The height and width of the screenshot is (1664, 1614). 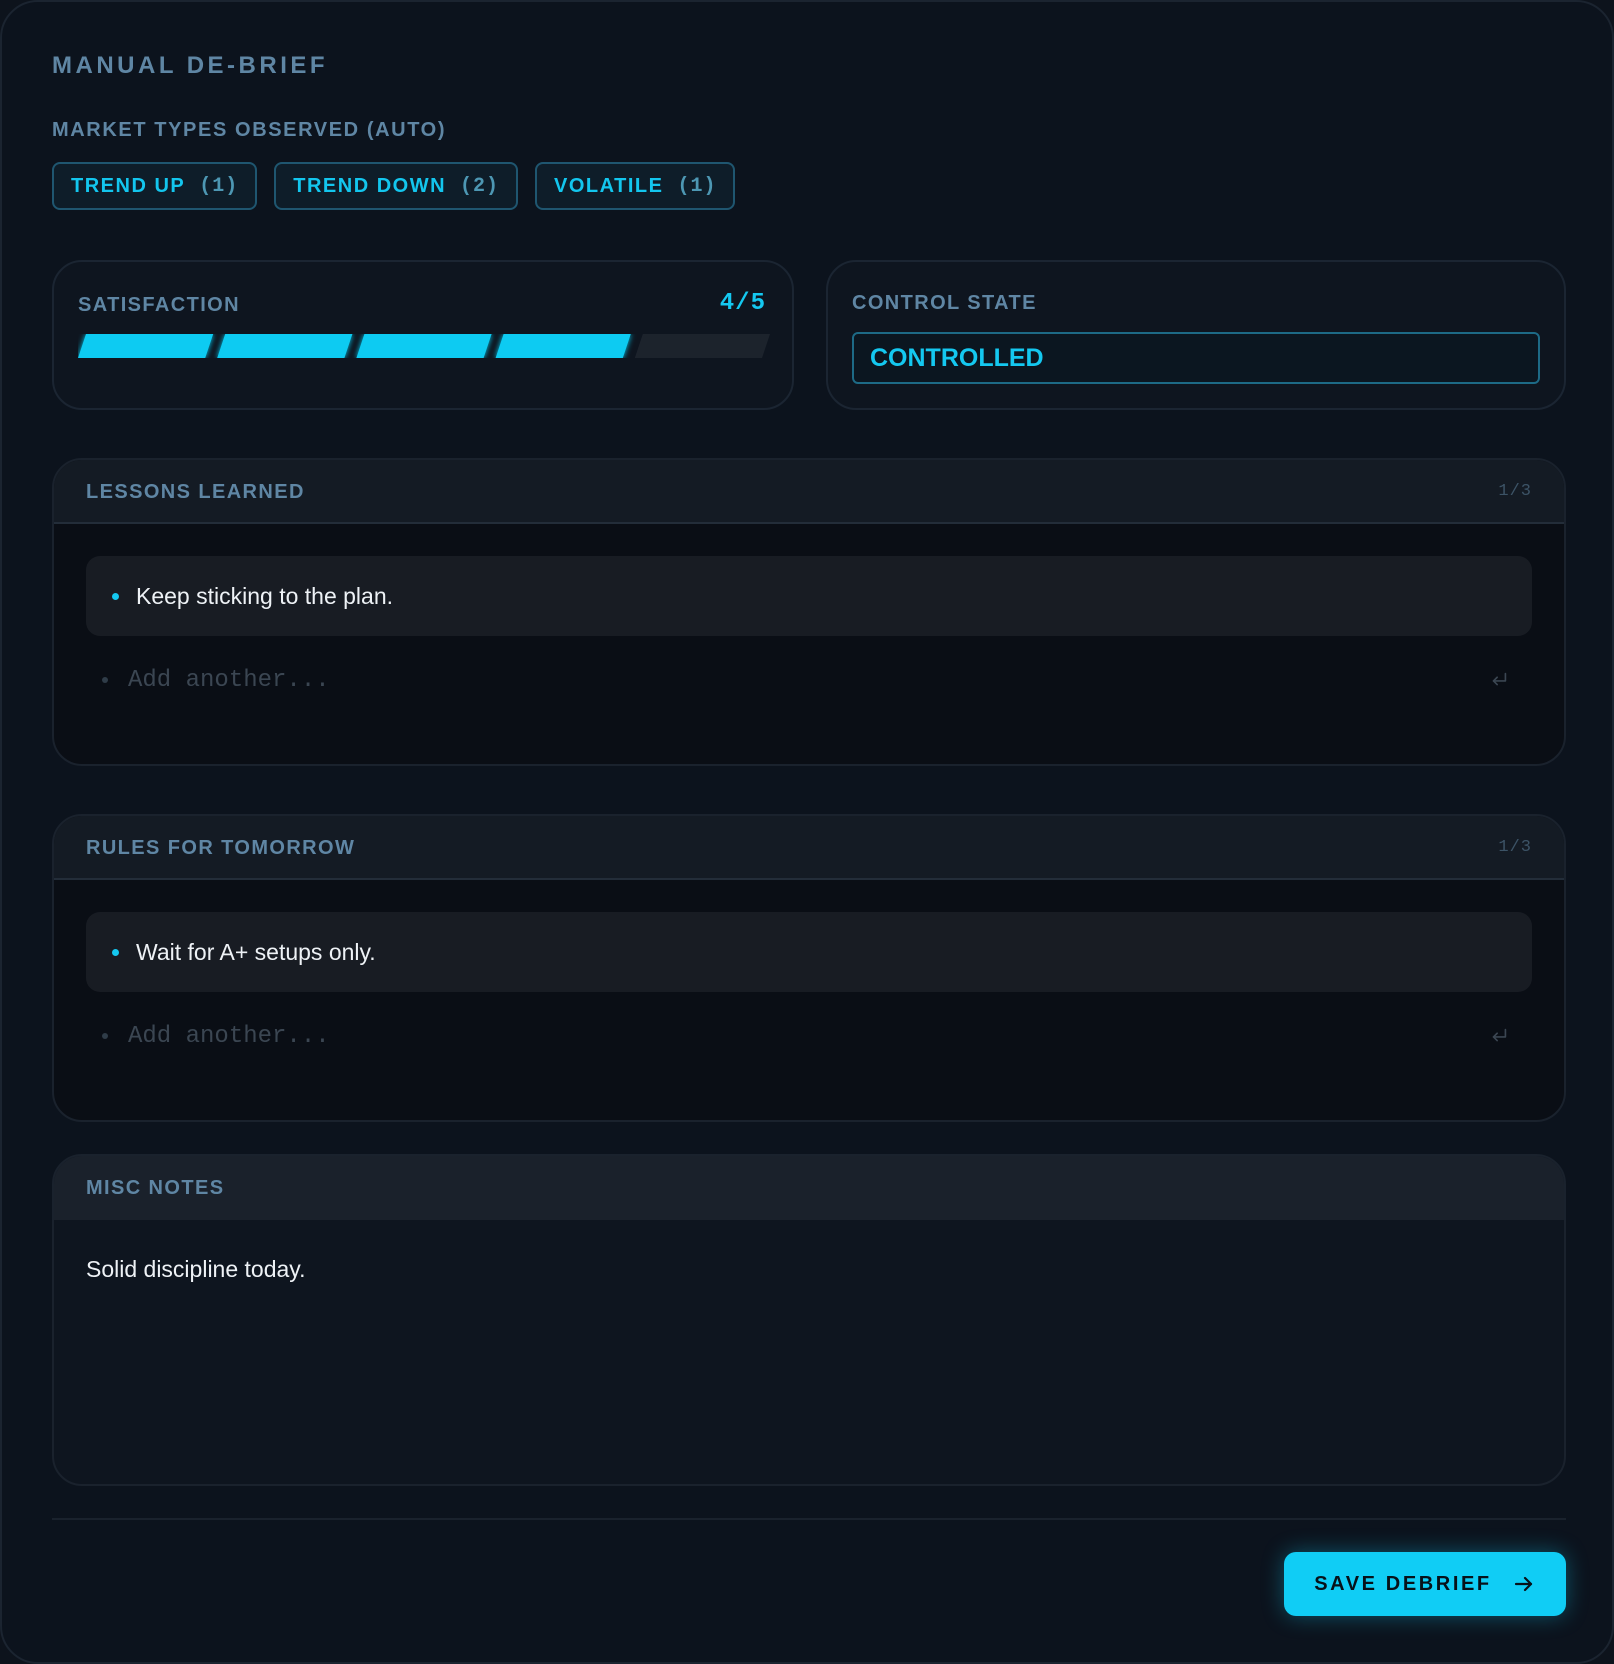 I want to click on control-state-select: CONTROLLED, so click(x=1196, y=358).